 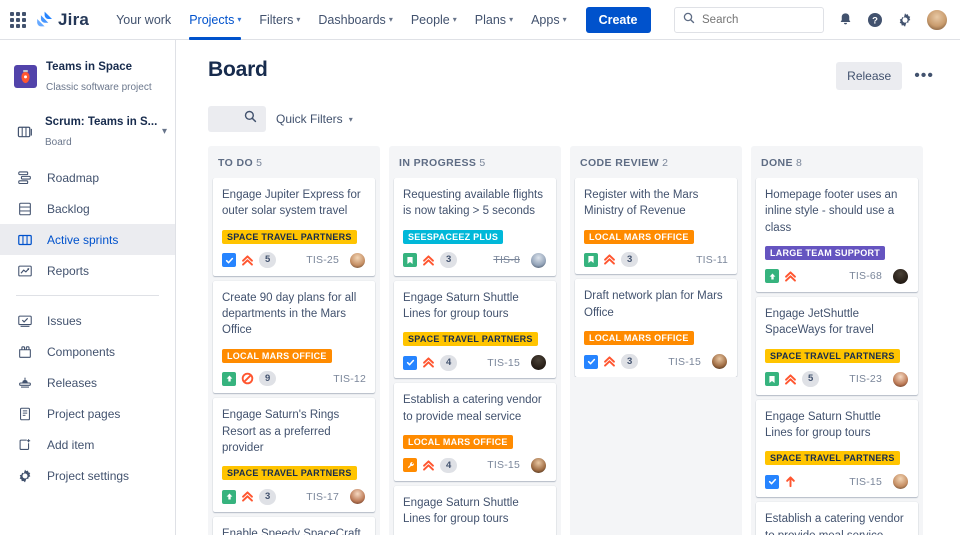 I want to click on help-icon: ?, so click(x=875, y=20).